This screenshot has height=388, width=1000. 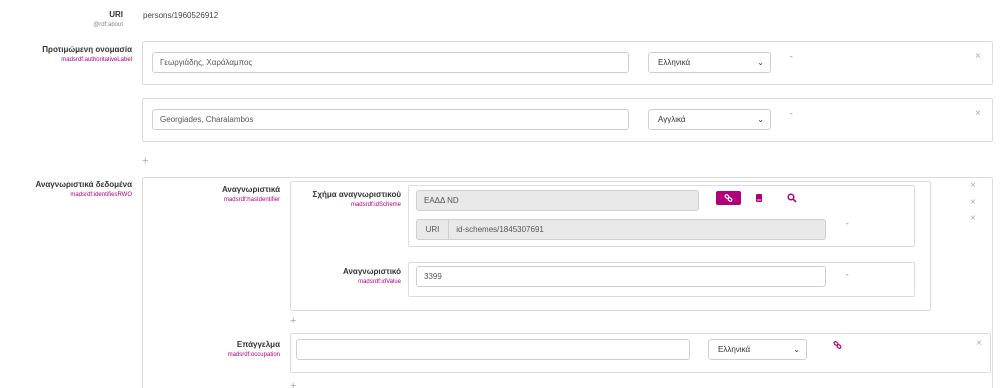 I want to click on uri-value: persons/1960526912, so click(x=181, y=15).